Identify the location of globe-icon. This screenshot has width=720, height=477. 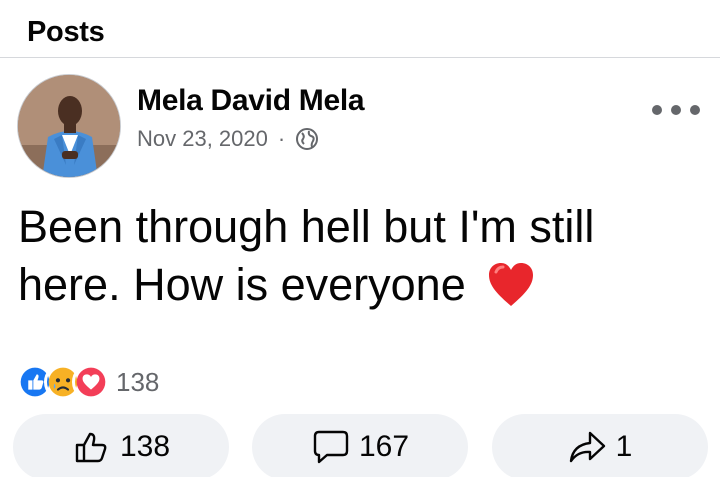
(307, 139).